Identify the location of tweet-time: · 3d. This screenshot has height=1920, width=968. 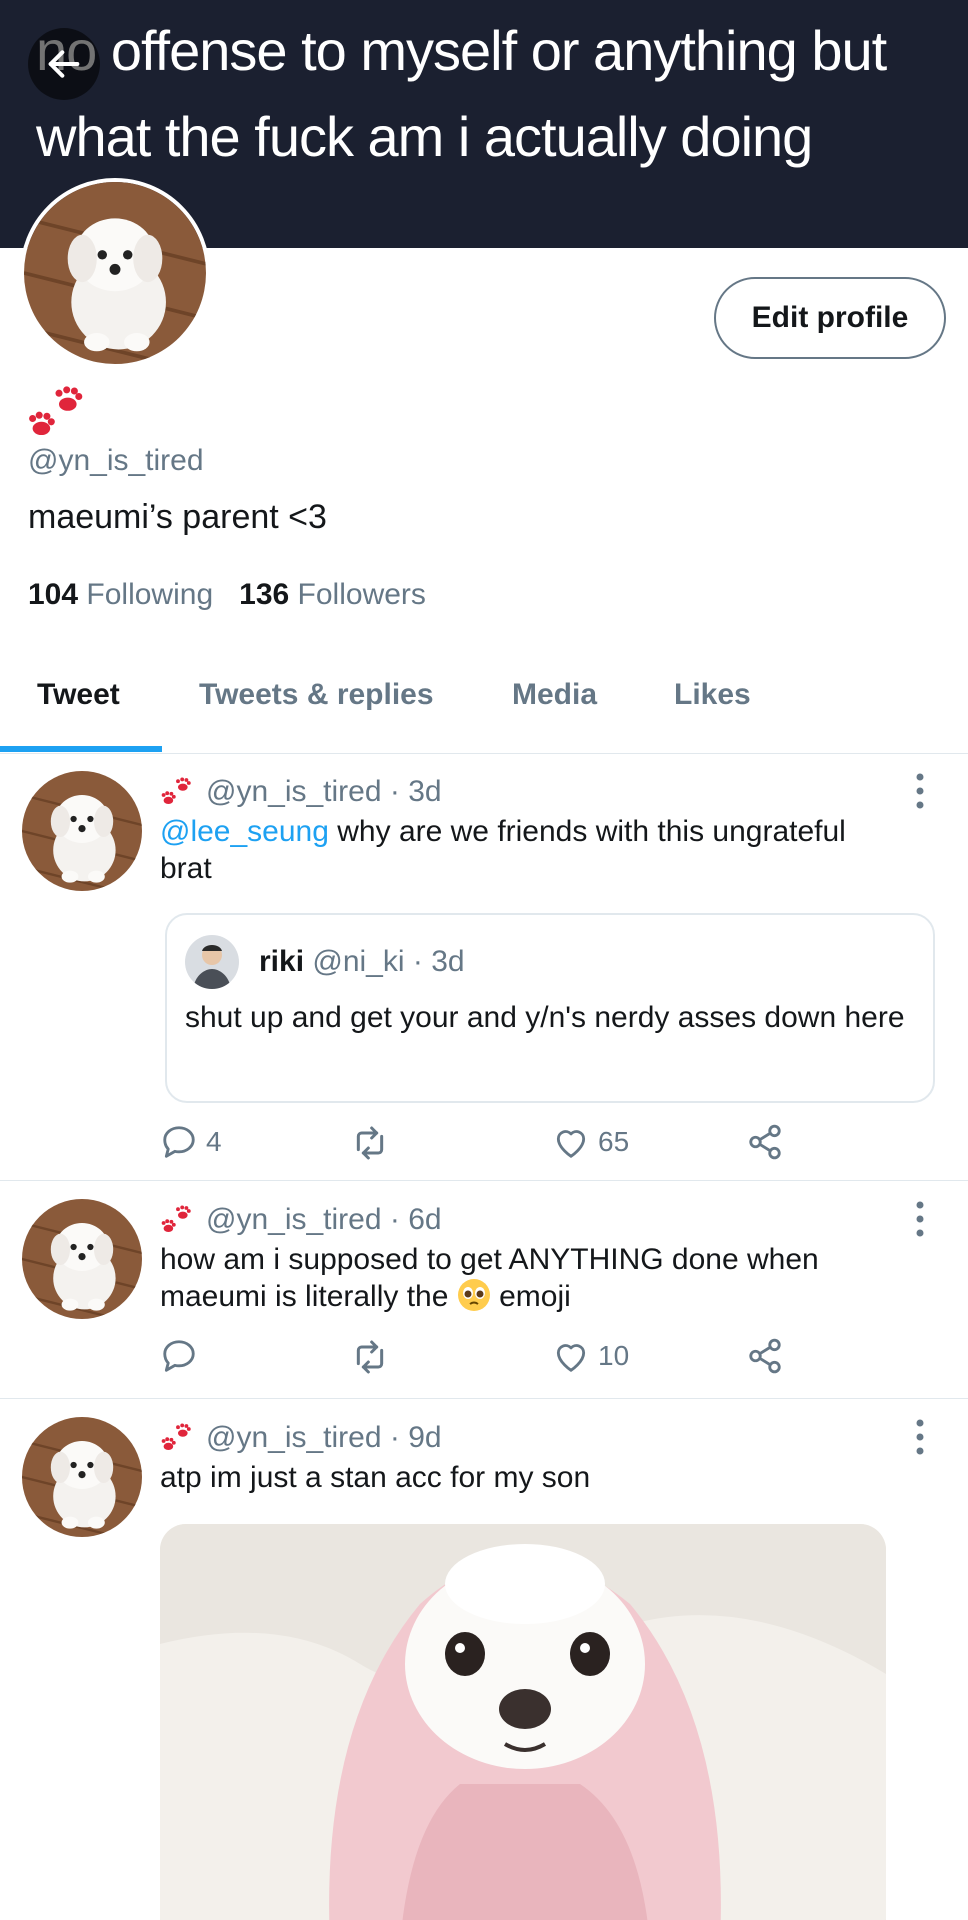
(415, 791).